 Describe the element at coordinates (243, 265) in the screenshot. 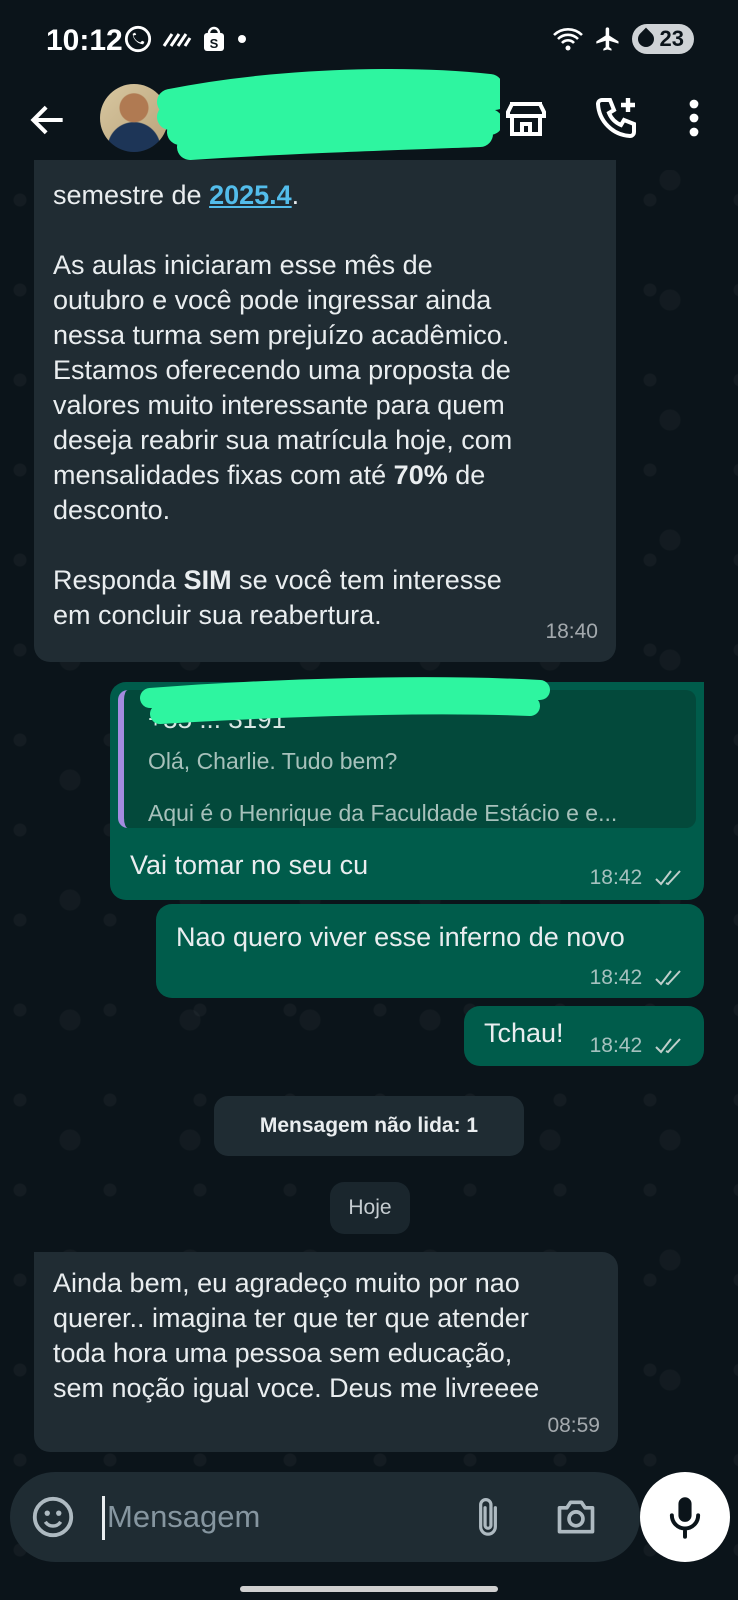

I see `message-text: As aulas iniciaram esse mês de` at that location.